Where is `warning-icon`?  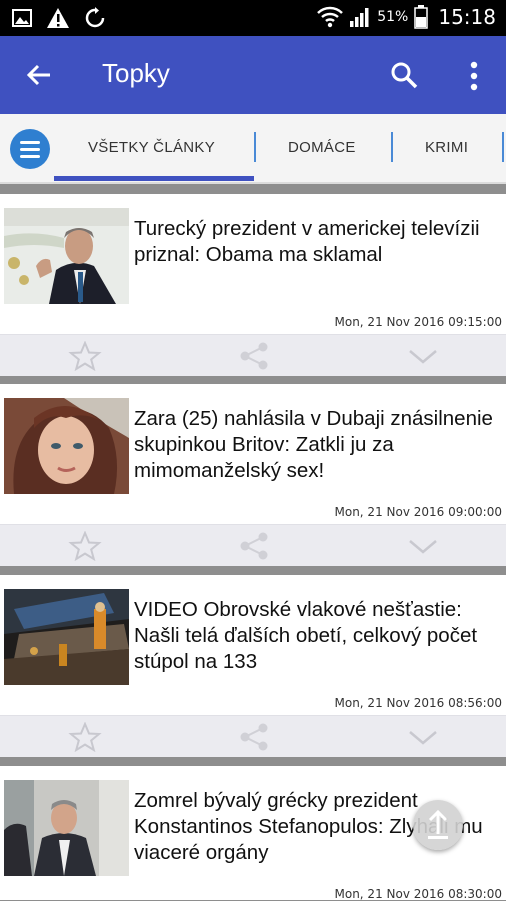
warning-icon is located at coordinates (58, 18).